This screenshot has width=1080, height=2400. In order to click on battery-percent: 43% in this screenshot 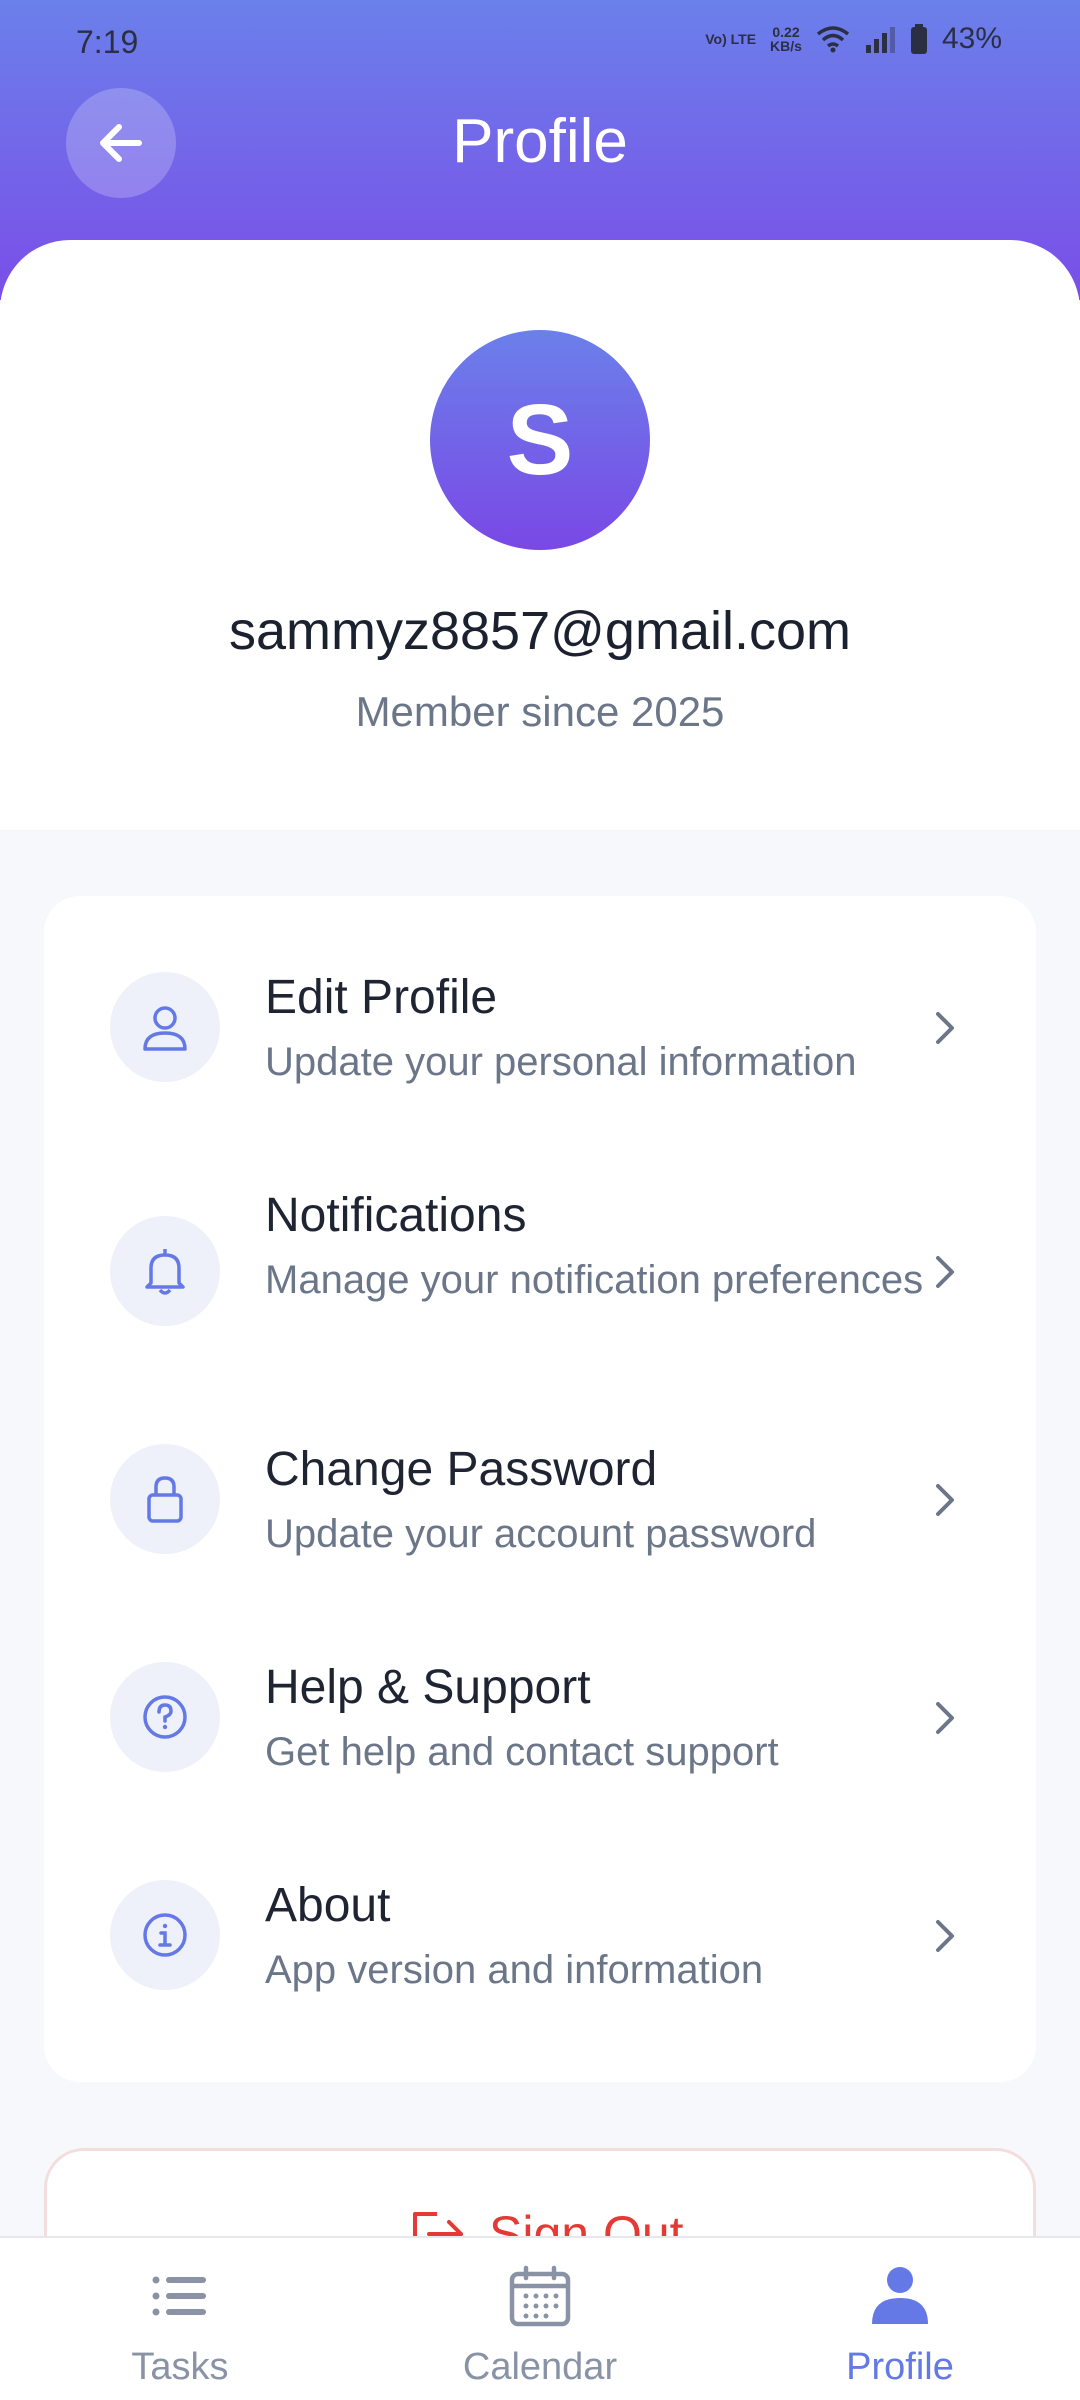, I will do `click(971, 38)`.